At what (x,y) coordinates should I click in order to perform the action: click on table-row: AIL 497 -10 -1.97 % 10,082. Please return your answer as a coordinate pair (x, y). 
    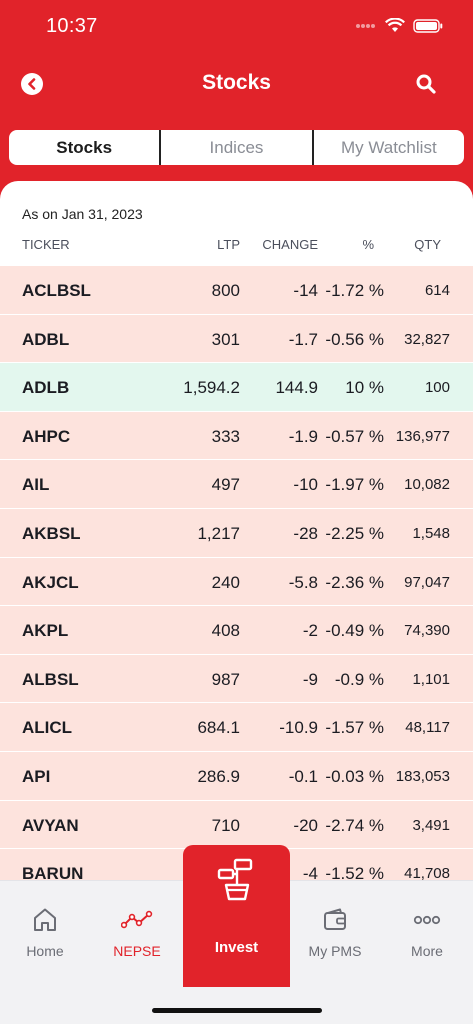
    Looking at the image, I should click on (236, 484).